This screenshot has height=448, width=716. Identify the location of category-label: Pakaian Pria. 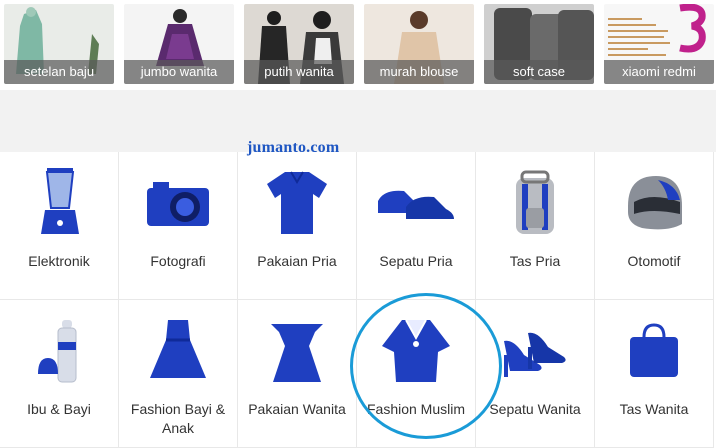
(297, 261).